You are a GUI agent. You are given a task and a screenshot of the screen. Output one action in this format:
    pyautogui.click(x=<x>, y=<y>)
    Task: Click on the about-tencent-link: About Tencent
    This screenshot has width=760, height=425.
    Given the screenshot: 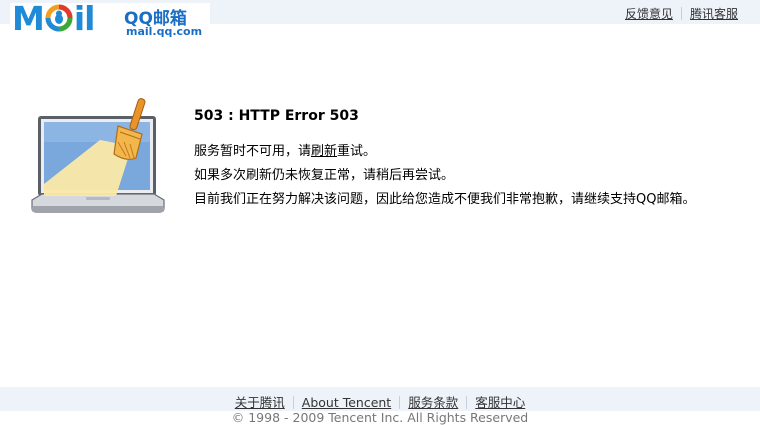 What is the action you would take?
    pyautogui.click(x=346, y=402)
    